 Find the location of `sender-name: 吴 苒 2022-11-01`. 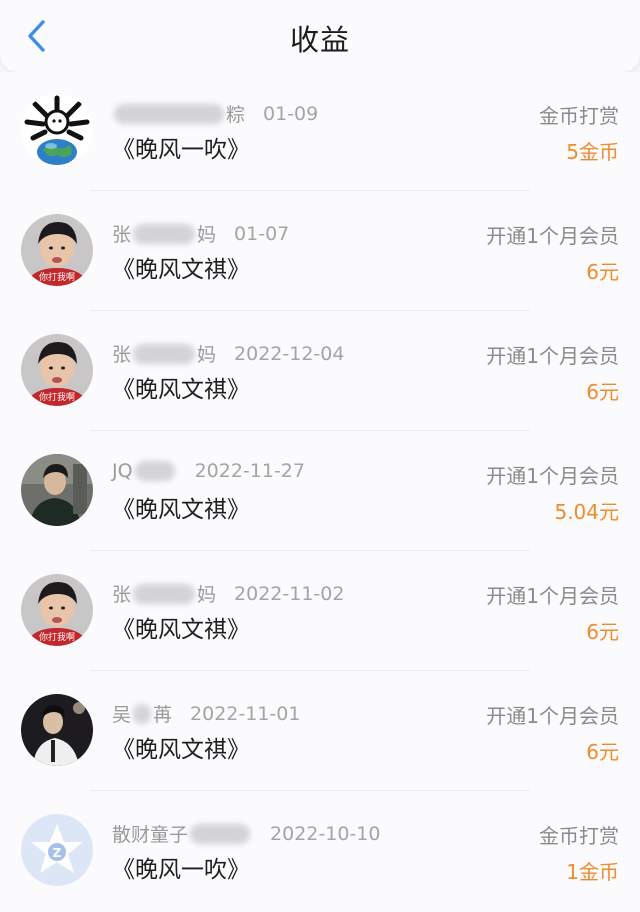

sender-name: 吴 苒 2022-11-01 is located at coordinates (206, 713).